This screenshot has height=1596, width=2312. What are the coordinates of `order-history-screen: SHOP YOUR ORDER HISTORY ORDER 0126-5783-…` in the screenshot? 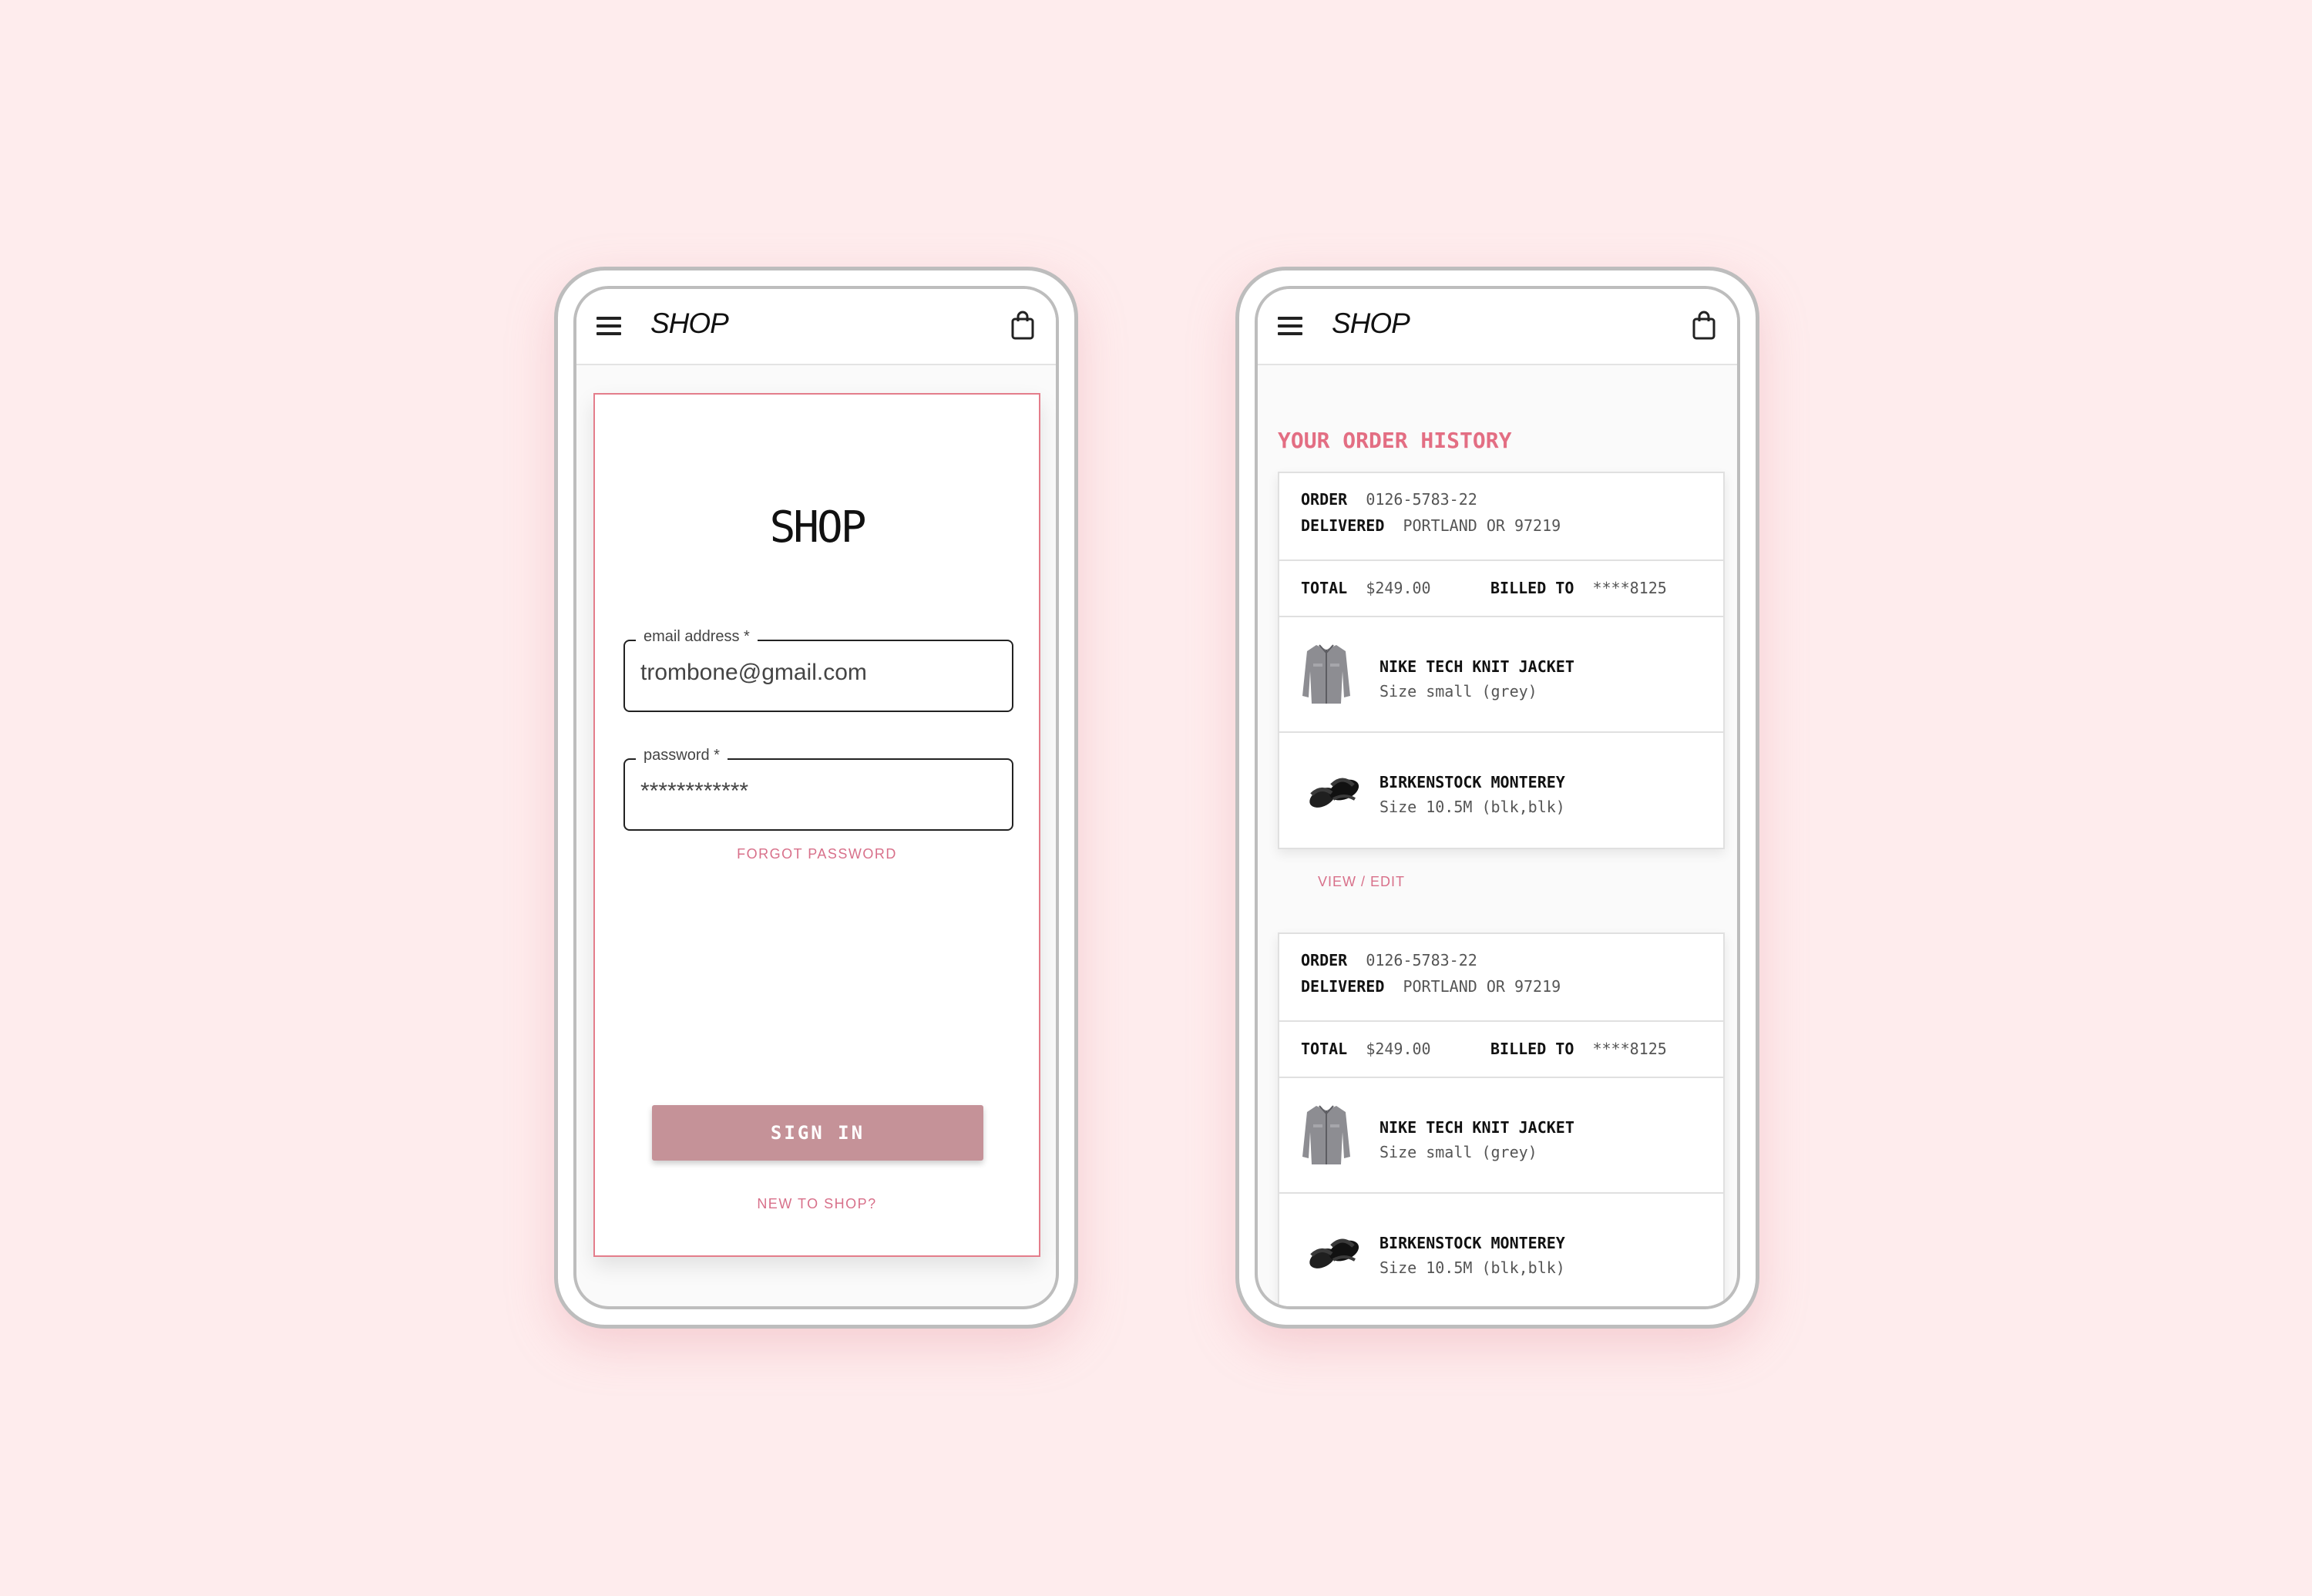 It's located at (1497, 798).